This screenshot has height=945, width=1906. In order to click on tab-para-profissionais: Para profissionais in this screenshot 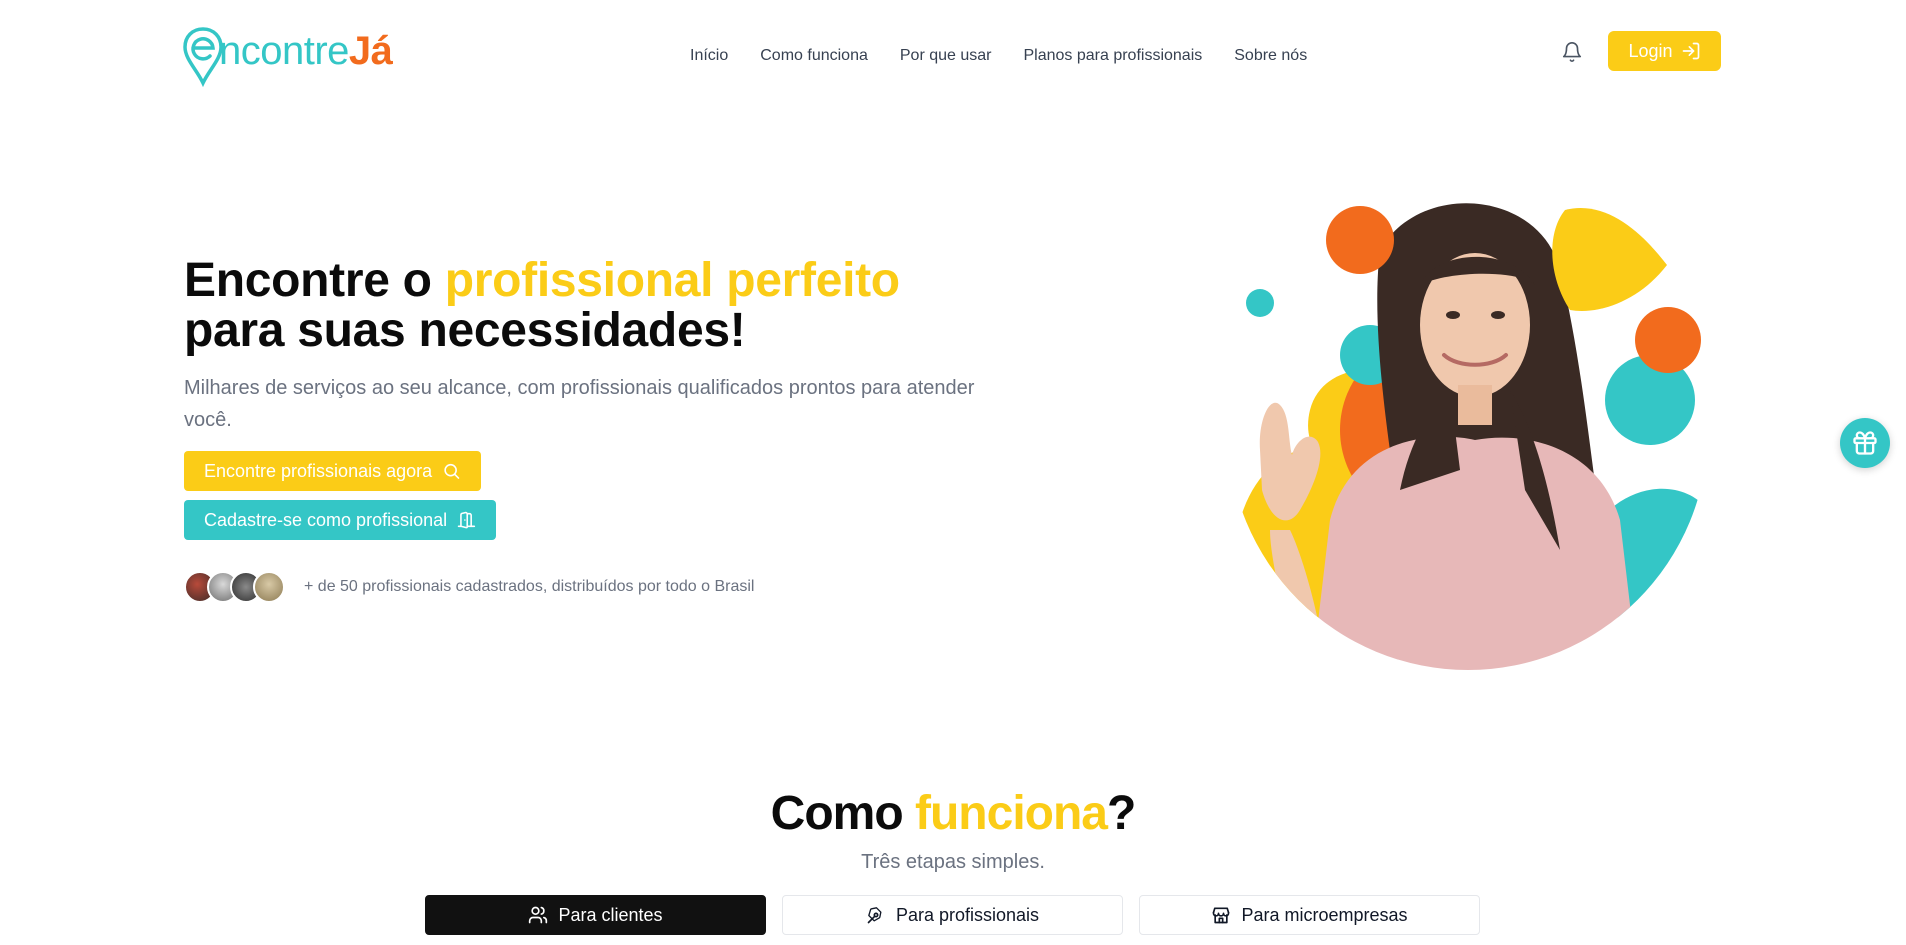, I will do `click(952, 915)`.